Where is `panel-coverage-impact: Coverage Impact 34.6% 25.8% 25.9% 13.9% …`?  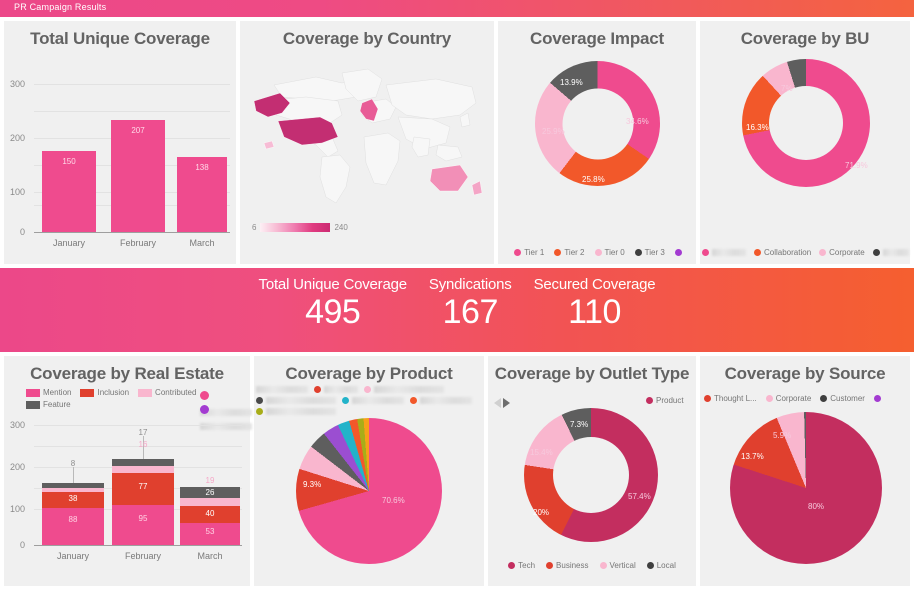
panel-coverage-impact: Coverage Impact 34.6% 25.8% 25.9% 13.9% … is located at coordinates (597, 142).